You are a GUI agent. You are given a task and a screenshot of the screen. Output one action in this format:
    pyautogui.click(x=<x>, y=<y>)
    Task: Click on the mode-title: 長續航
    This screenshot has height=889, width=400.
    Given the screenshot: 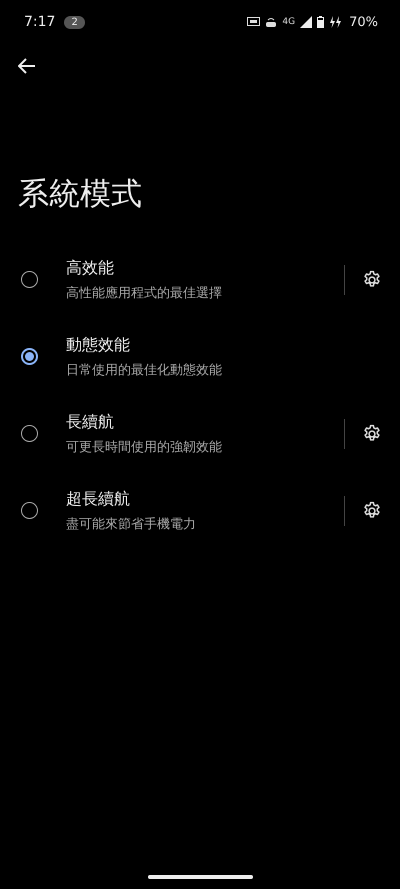 What is the action you would take?
    pyautogui.click(x=90, y=422)
    